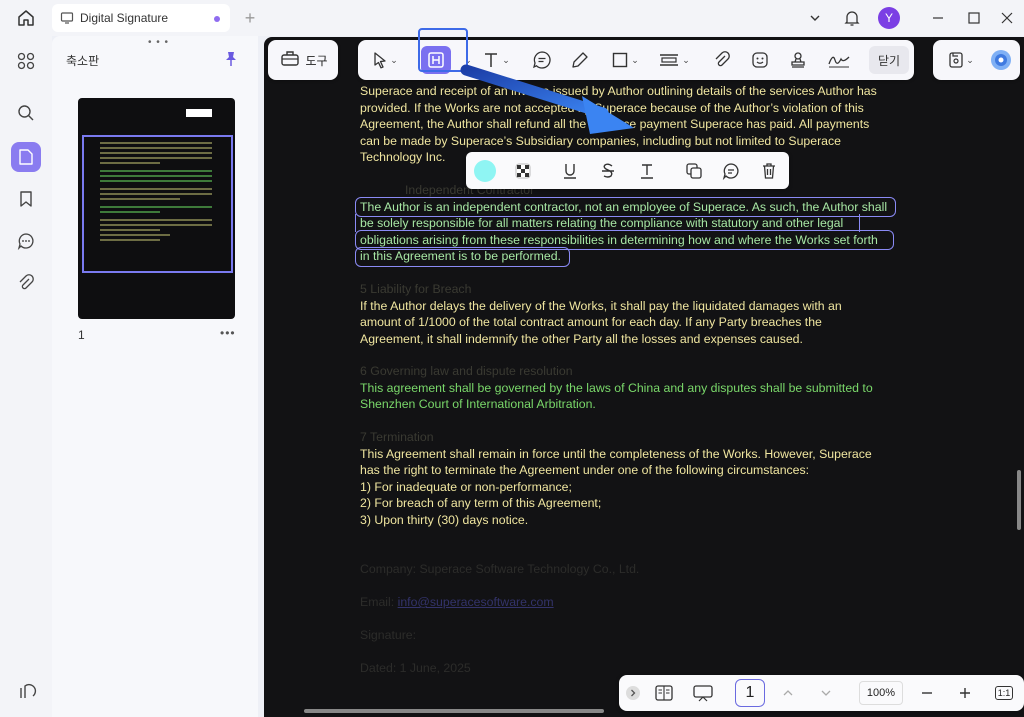 The image size is (1024, 717). I want to click on horizontal-scrollbar, so click(454, 711).